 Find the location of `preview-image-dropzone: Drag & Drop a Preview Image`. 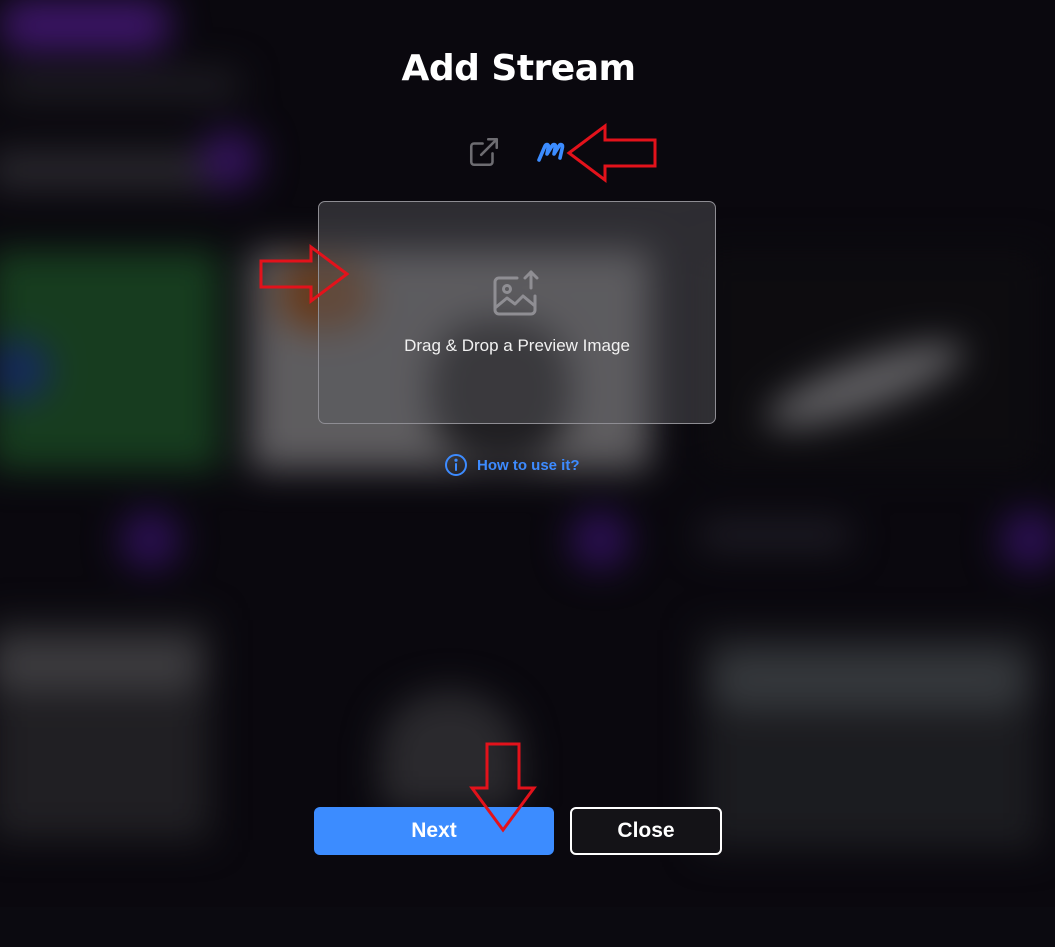

preview-image-dropzone: Drag & Drop a Preview Image is located at coordinates (517, 312).